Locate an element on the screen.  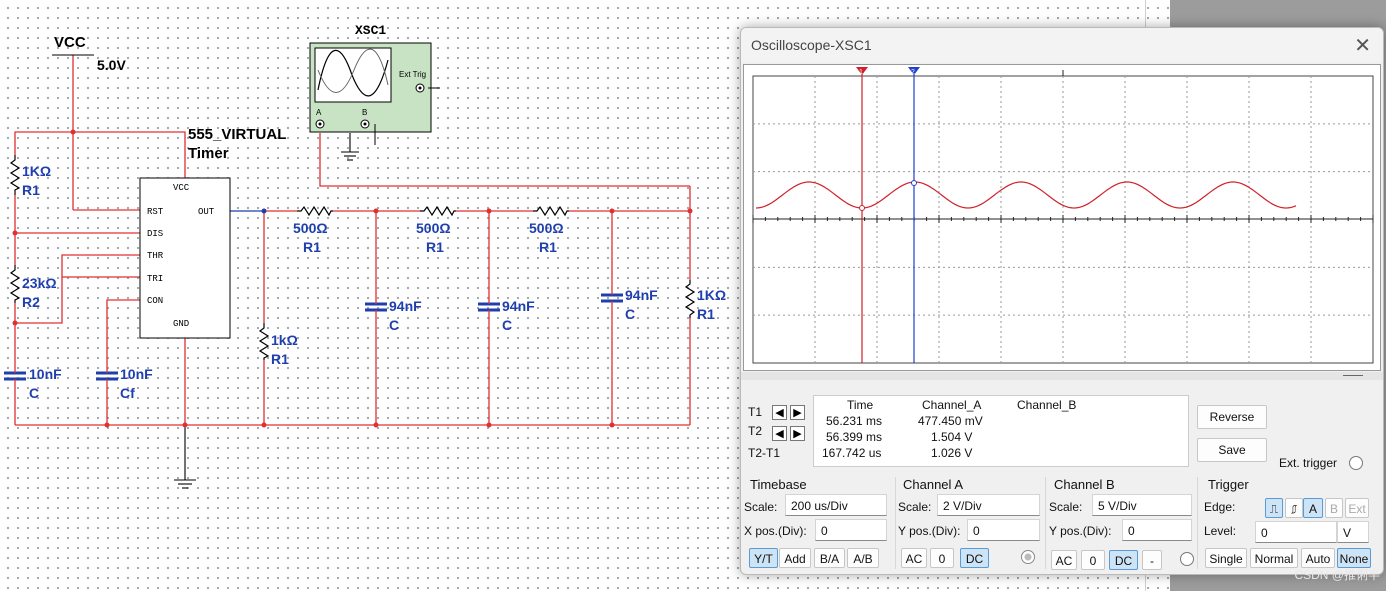
pin-con: CON is located at coordinates (155, 301).